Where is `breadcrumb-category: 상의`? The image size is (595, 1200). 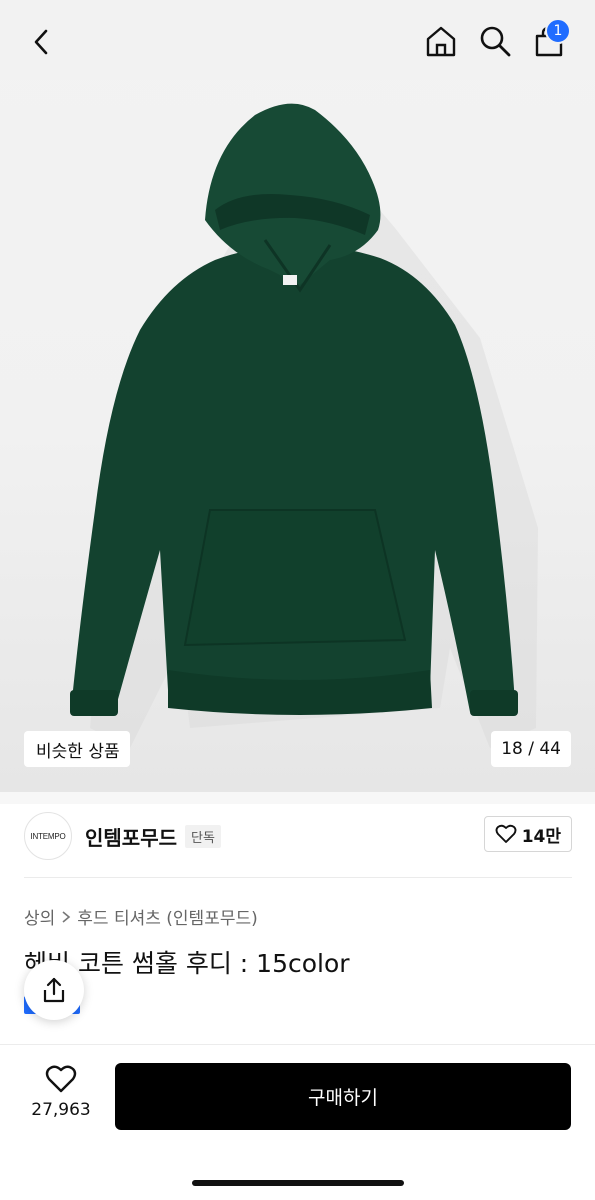
breadcrumb-category: 상의 is located at coordinates (39, 916).